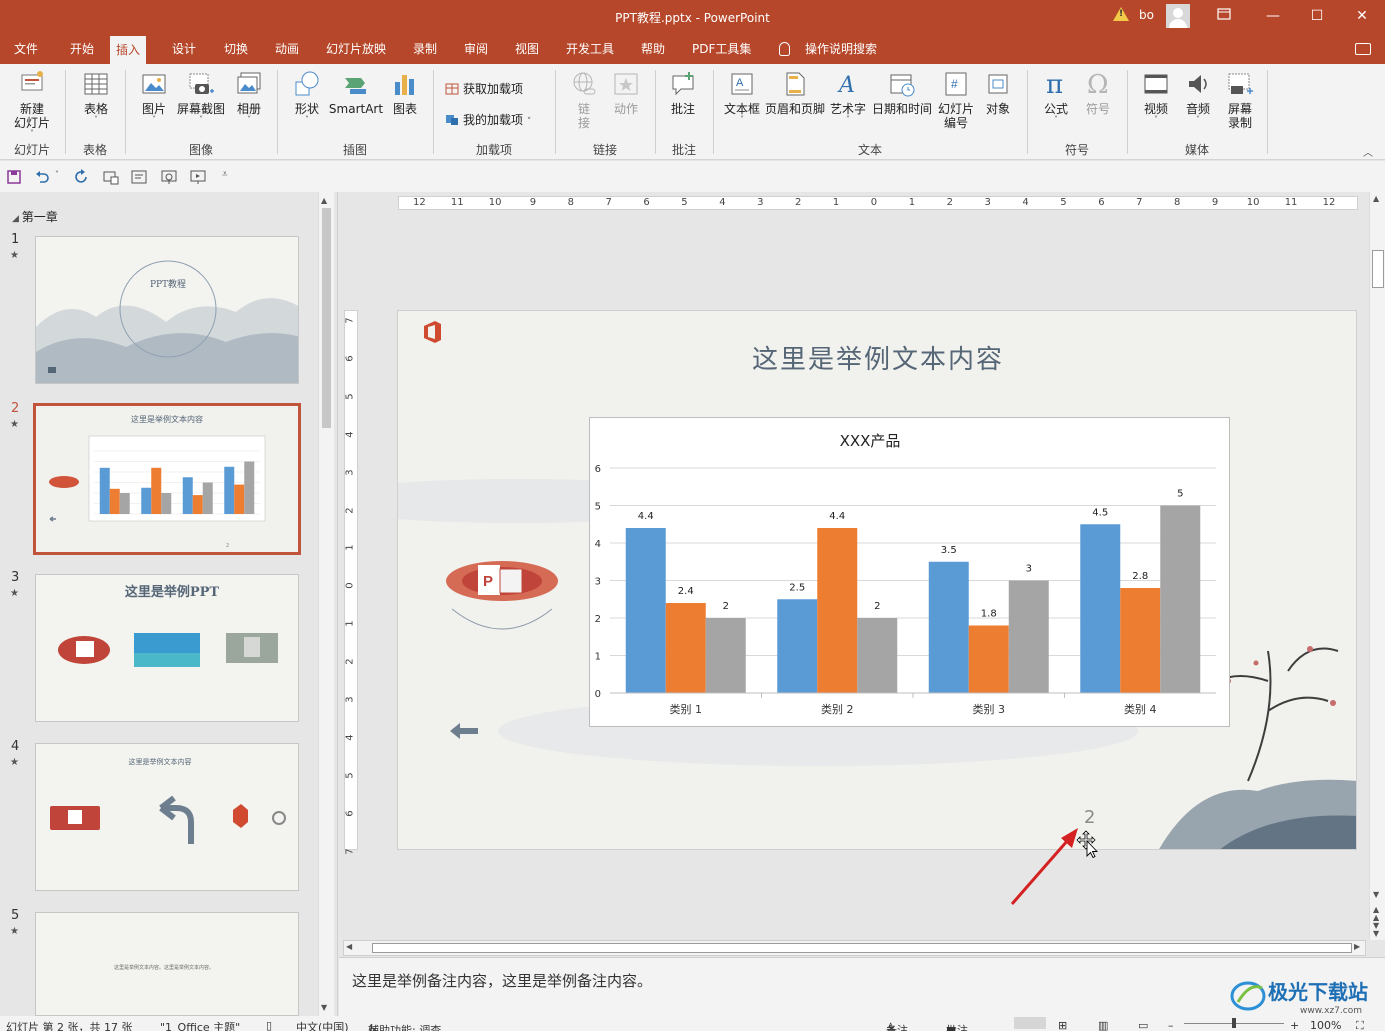  What do you see at coordinates (1368, 151) in the screenshot?
I see `collapse-ribbon-icon: ︿` at bounding box center [1368, 151].